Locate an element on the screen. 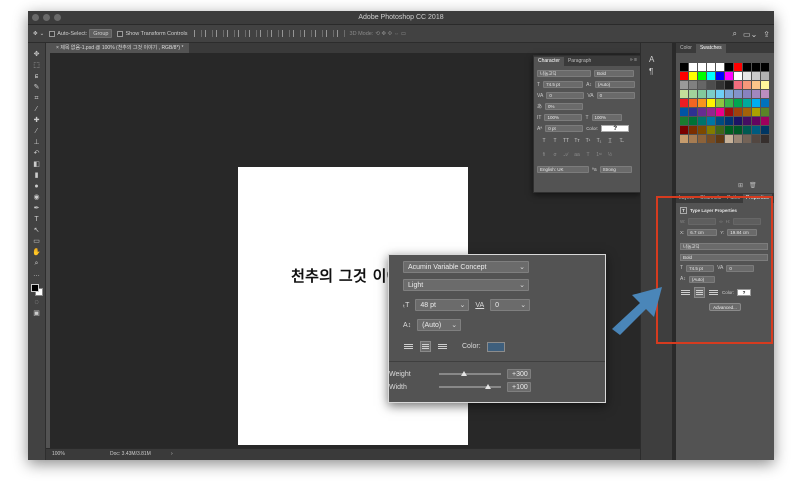 This screenshot has height=495, width=800. search-icon: ⌕ is located at coordinates (735, 34).